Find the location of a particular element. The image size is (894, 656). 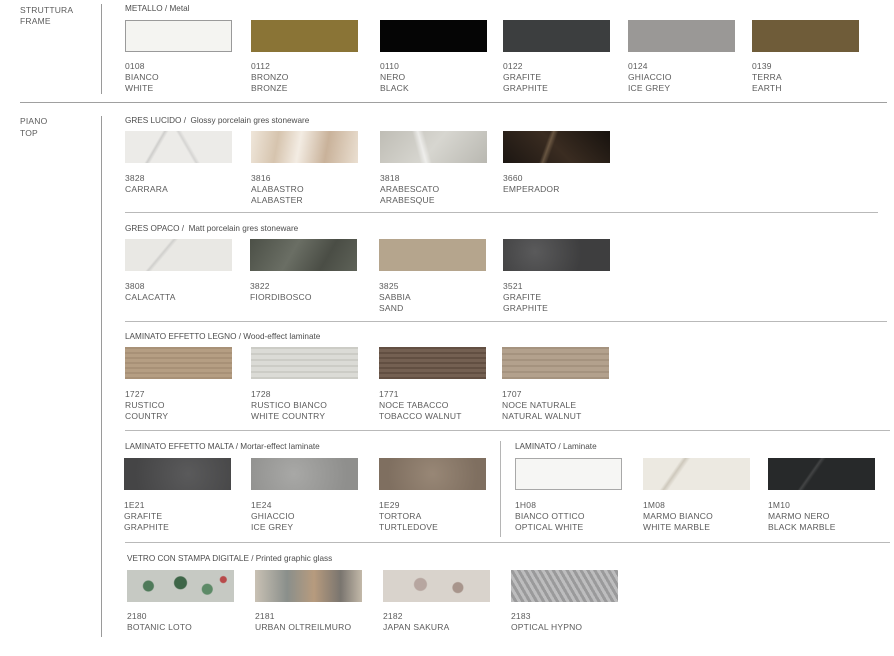

swatch-label-1E29: 1E29 TORTORA TURTLEDOVE is located at coordinates (408, 516).